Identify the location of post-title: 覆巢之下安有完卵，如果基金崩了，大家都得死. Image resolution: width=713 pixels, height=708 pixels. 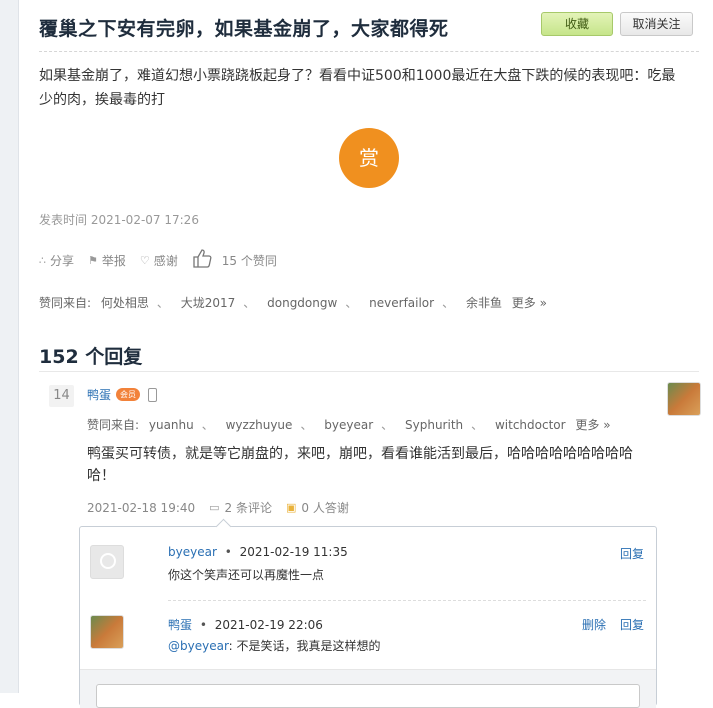
(244, 29).